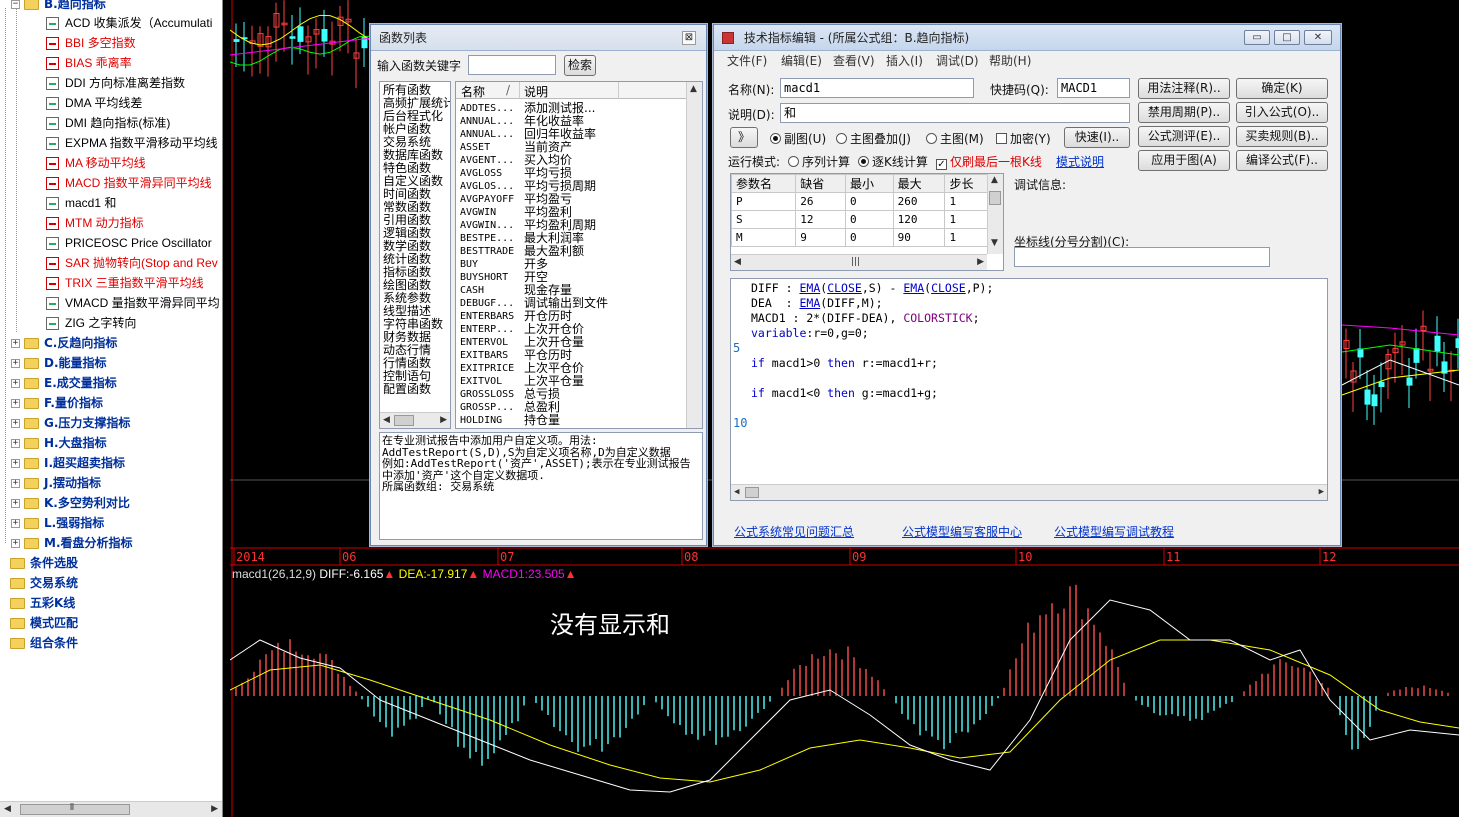 The width and height of the screenshot is (1459, 817). Describe the element at coordinates (91, 43) in the screenshot. I see `tree-item-formula: BBI 多空指数` at that location.